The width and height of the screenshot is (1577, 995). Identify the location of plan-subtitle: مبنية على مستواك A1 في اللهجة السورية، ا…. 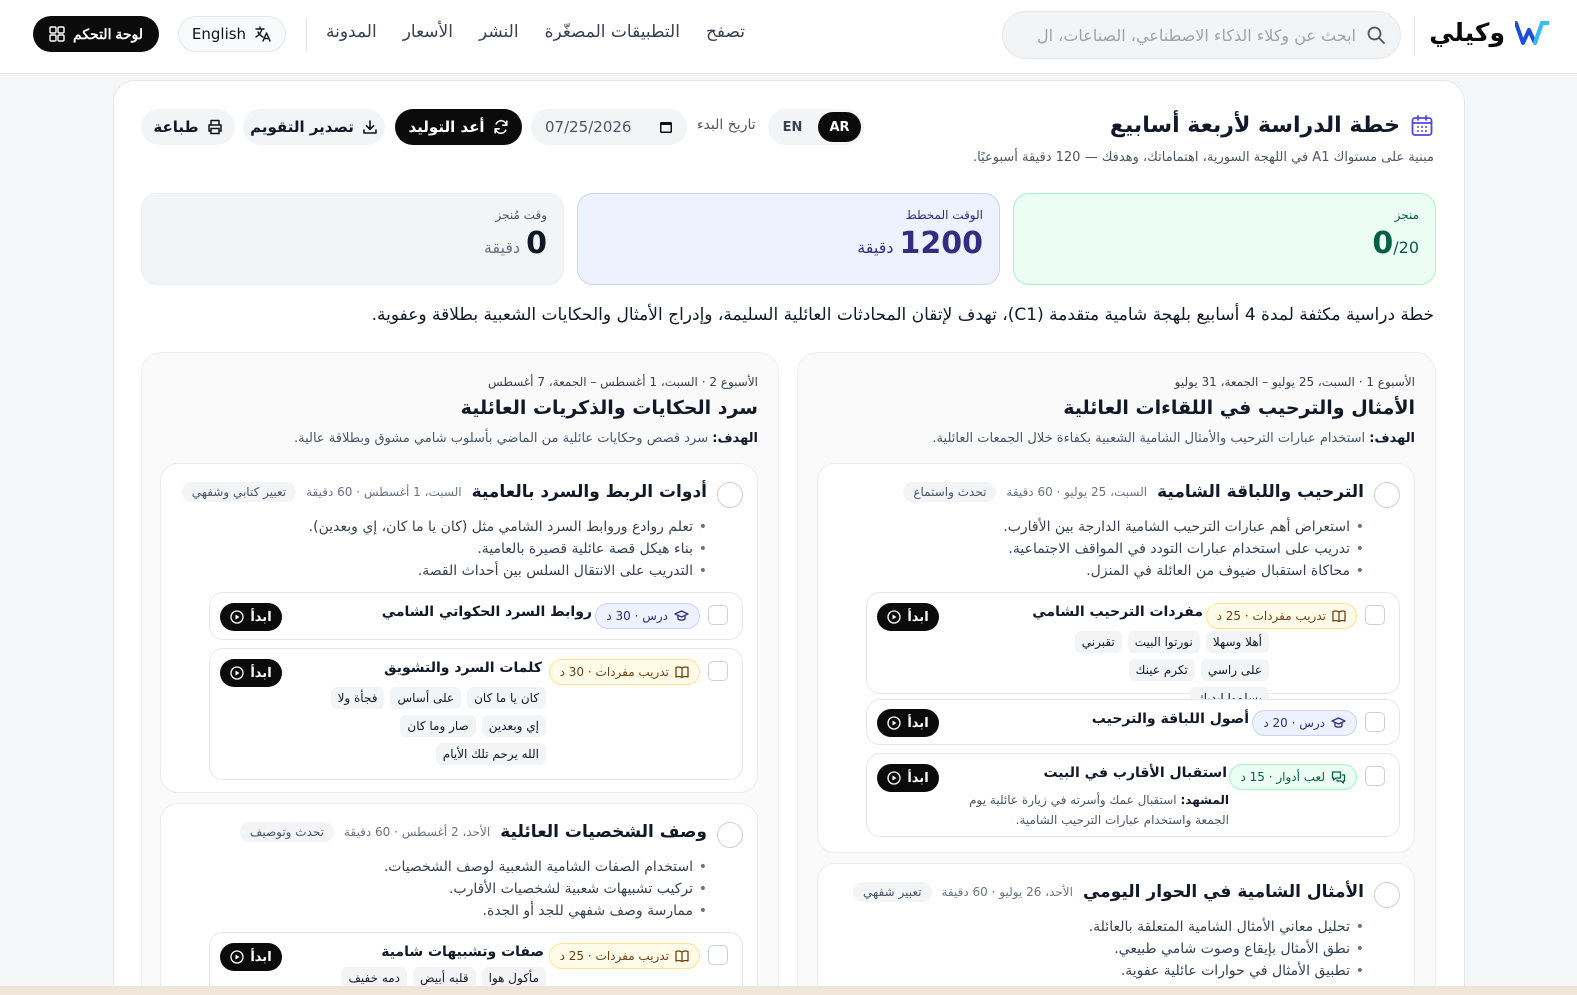
(1203, 157).